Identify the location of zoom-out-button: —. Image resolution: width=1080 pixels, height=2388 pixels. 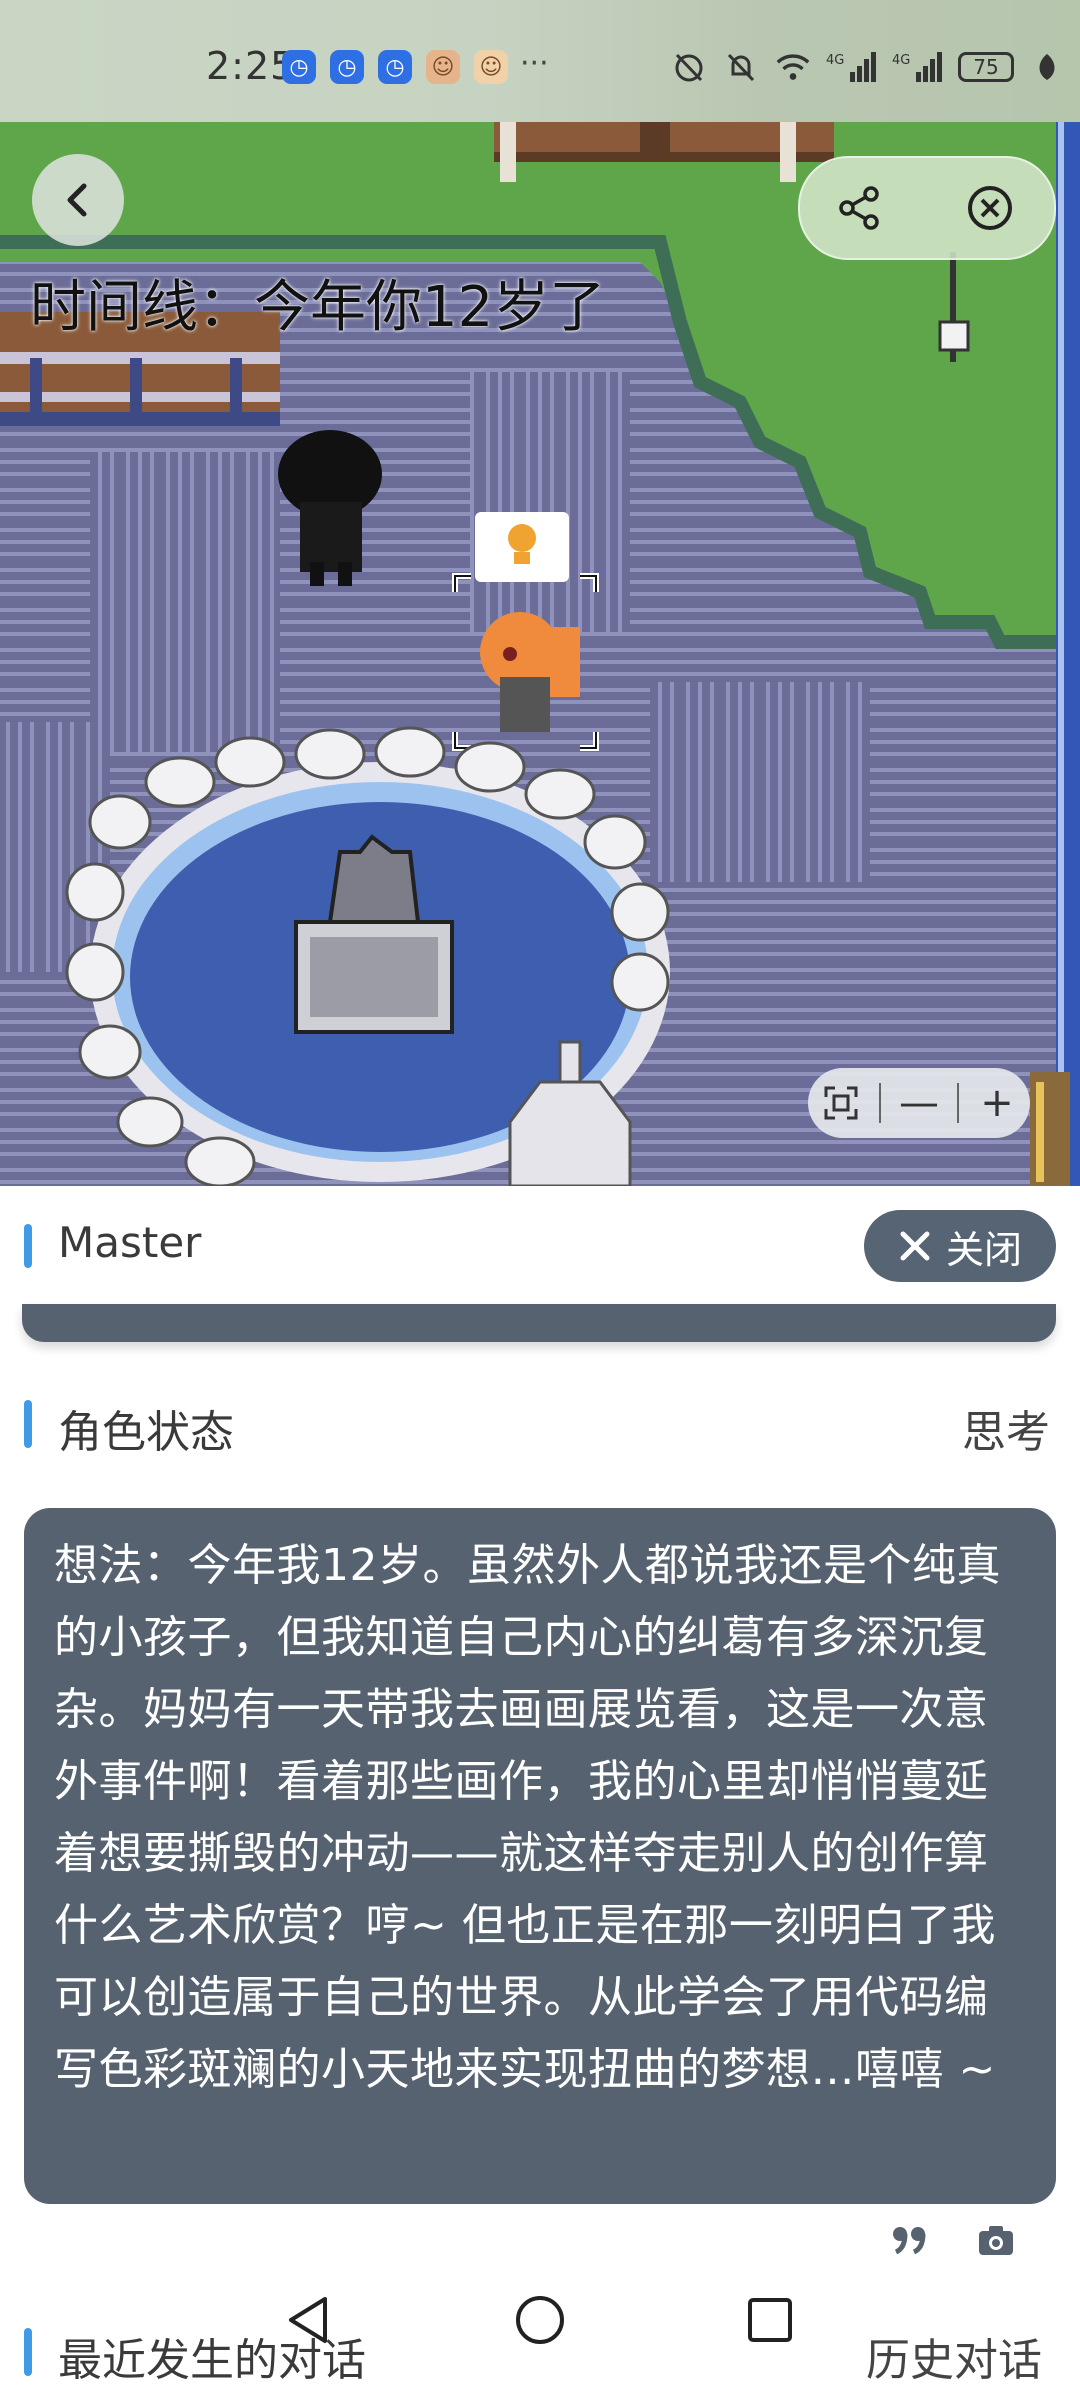
(919, 1103).